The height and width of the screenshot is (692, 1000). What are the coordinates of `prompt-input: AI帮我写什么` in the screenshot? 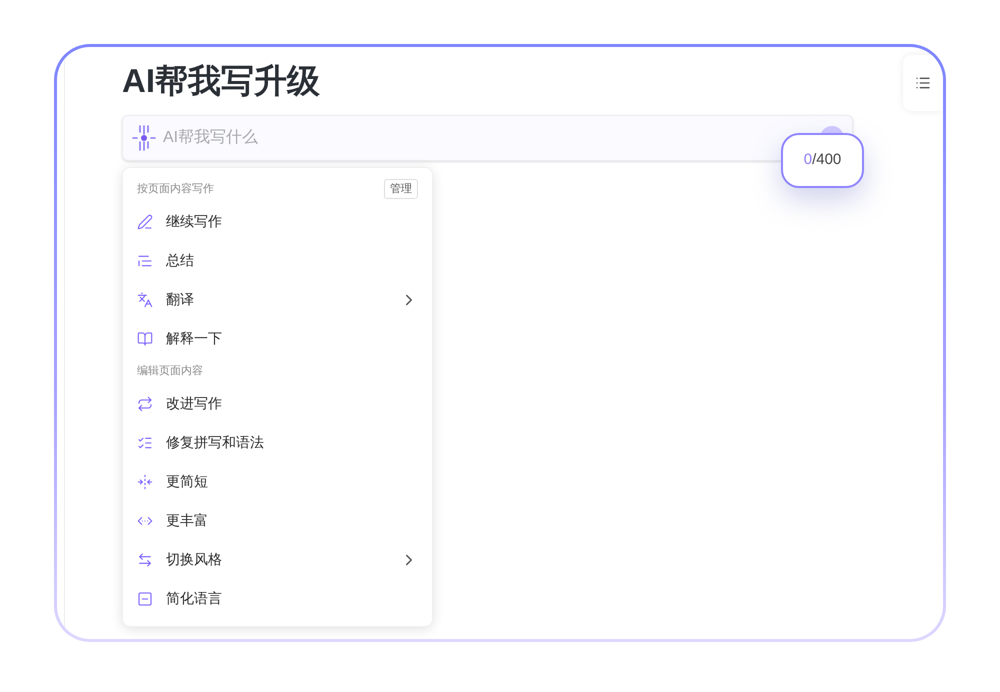 It's located at (488, 138).